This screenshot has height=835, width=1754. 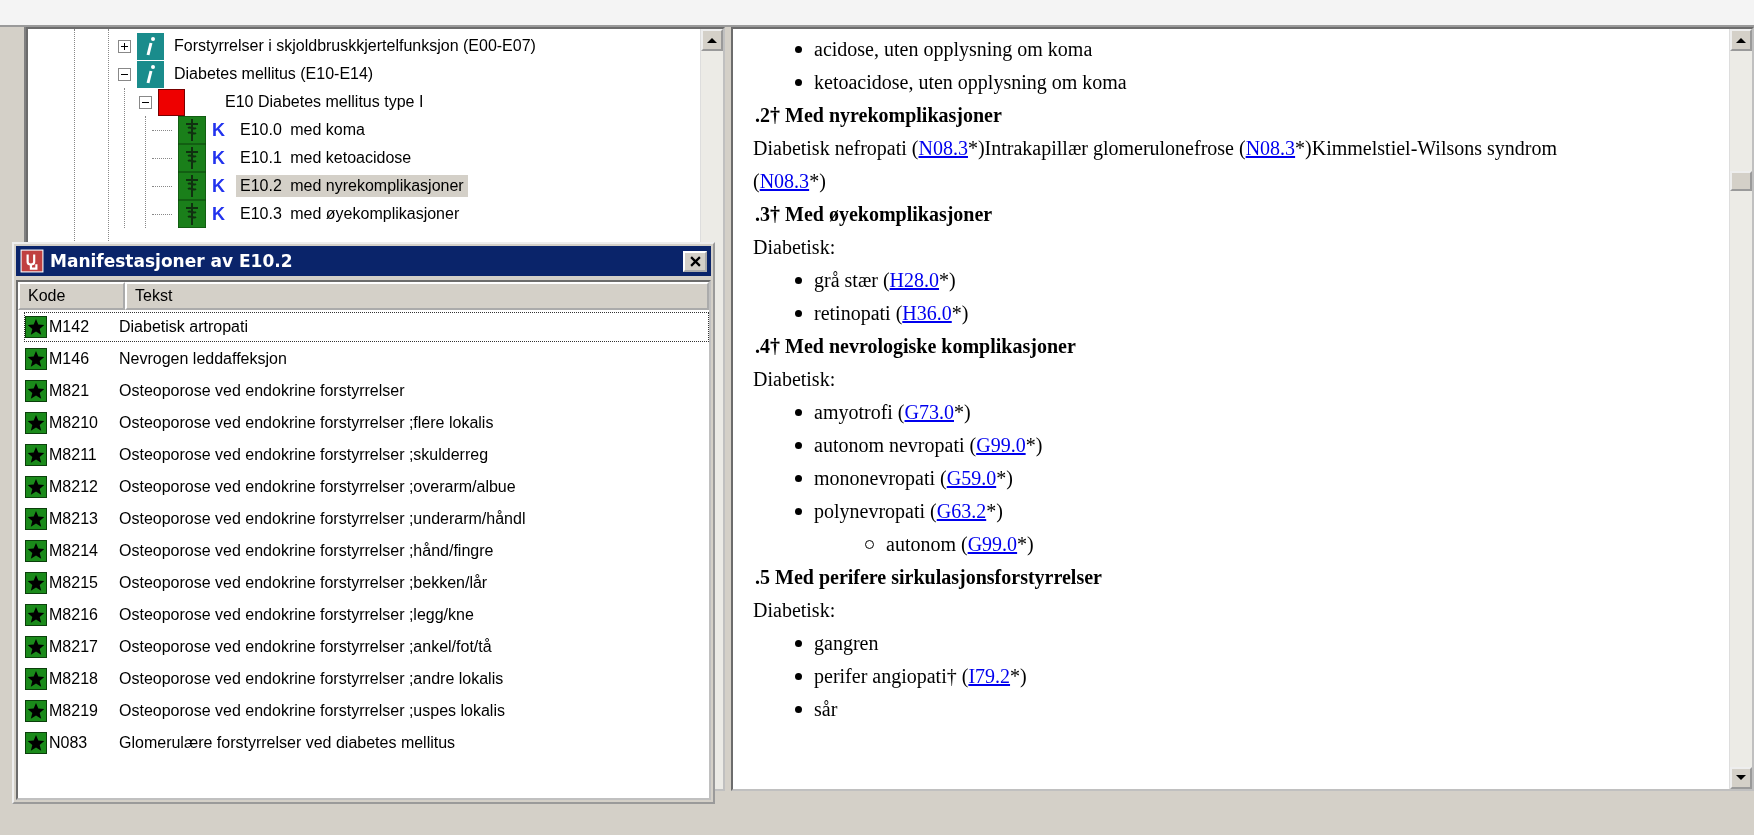 I want to click on list-row: M8219 Osteoporose ved endokrine forstyrrelser ;uspes lokalis, so click(x=366, y=711).